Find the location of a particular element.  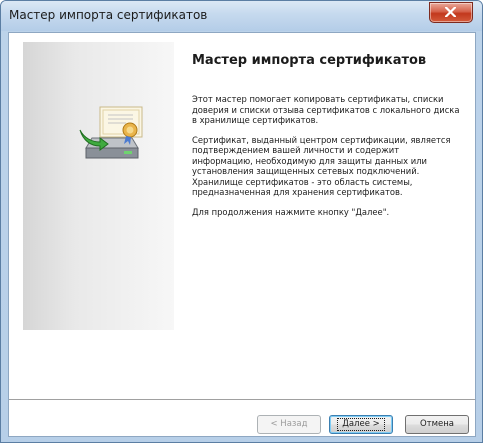

wizard-heading: Мастер импорта сертификатов is located at coordinates (309, 60).